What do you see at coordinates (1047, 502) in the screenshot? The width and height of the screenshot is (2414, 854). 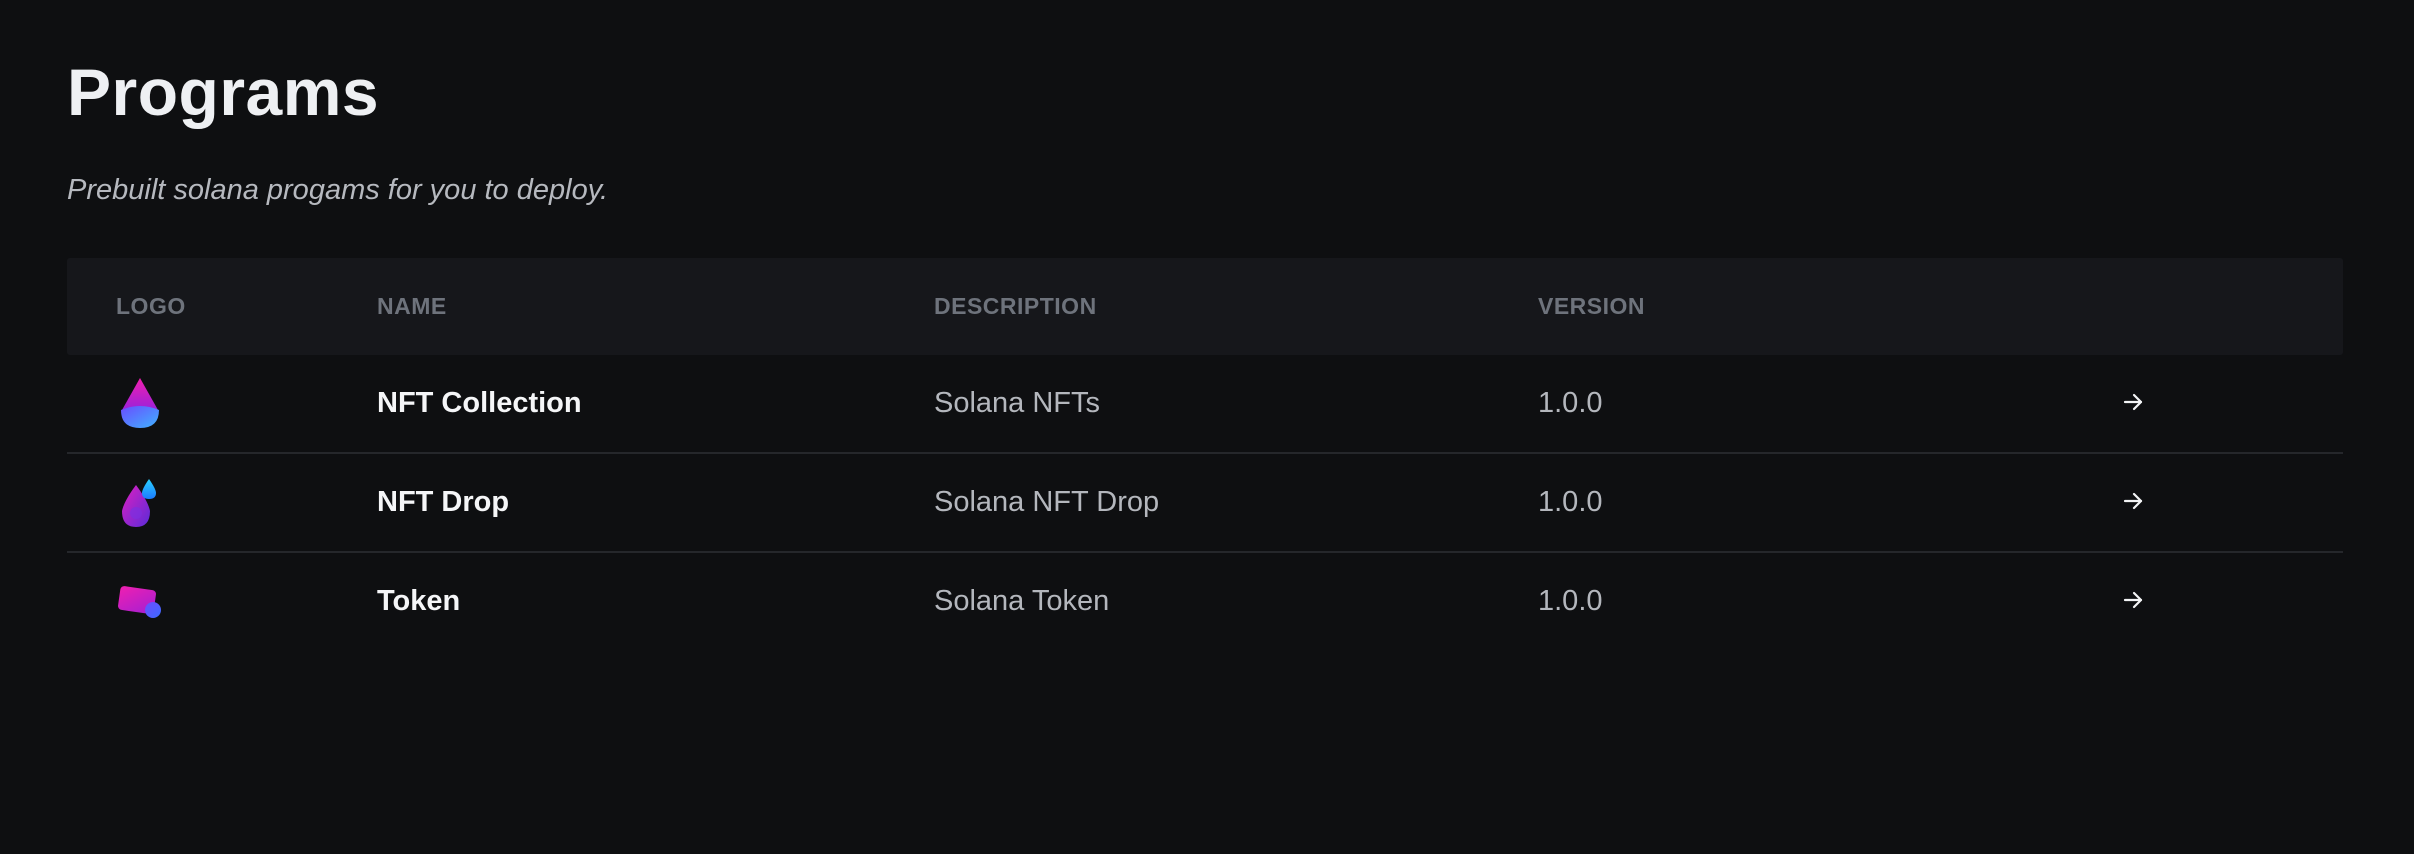 I see `program-description: Solana NFT Drop` at bounding box center [1047, 502].